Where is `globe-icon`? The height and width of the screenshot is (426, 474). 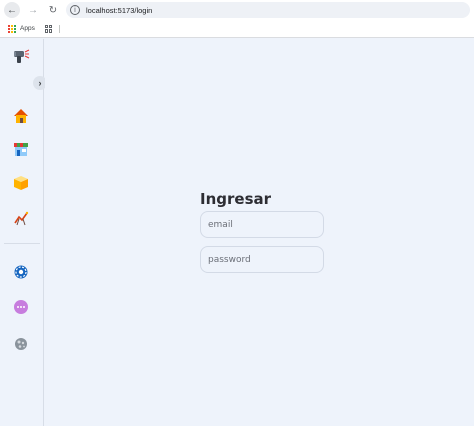 globe-icon is located at coordinates (21, 344).